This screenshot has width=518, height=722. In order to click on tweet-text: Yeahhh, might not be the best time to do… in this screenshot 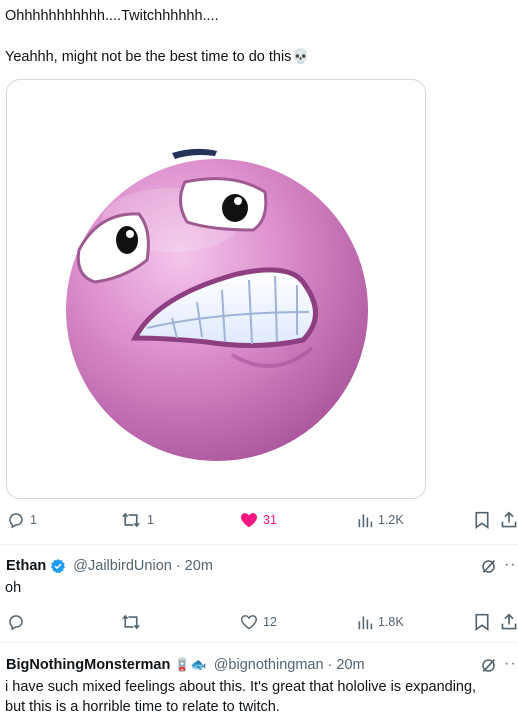, I will do `click(148, 57)`.